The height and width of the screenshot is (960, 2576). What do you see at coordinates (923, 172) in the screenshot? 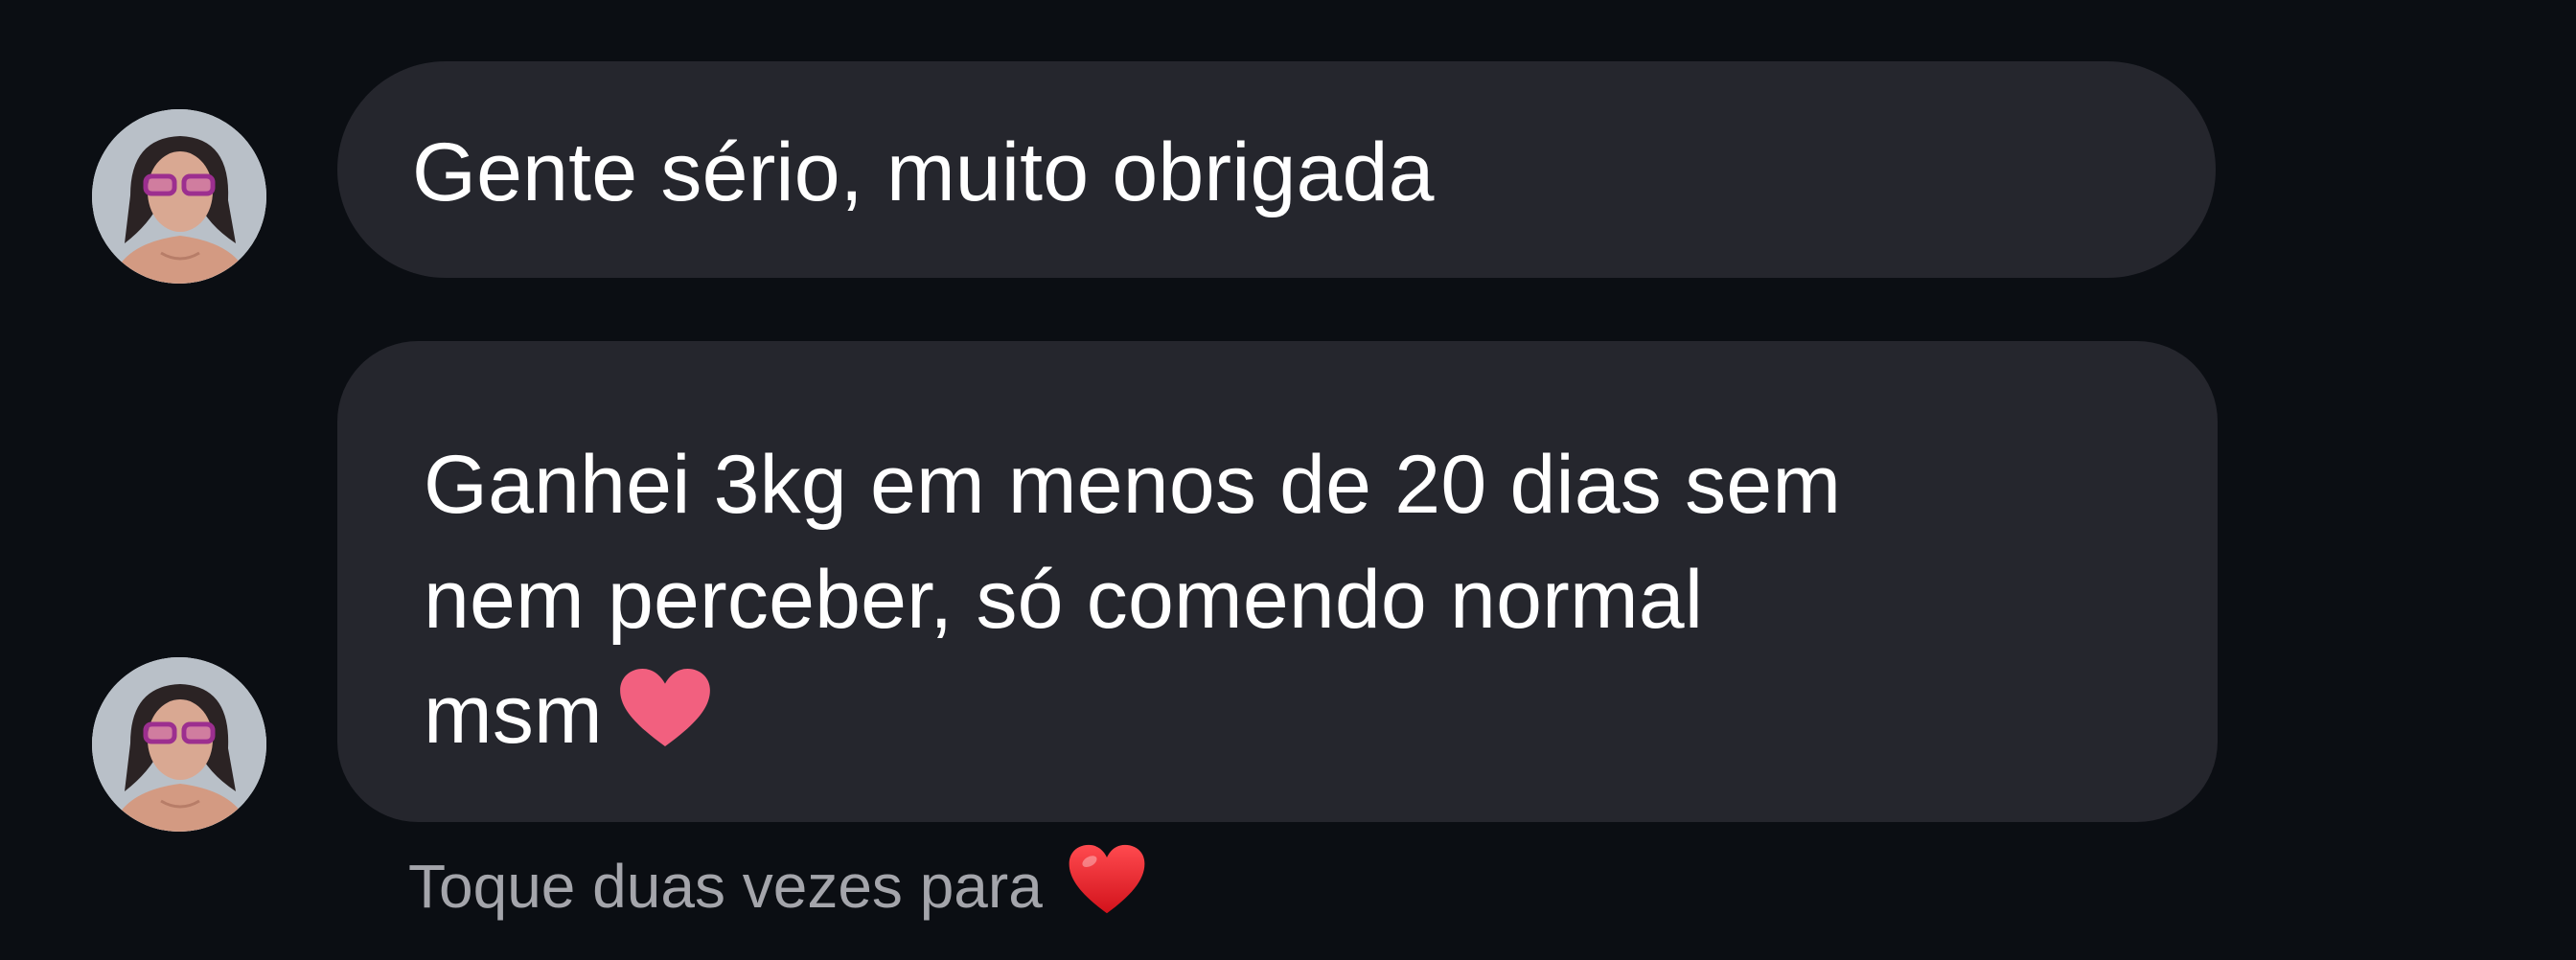
I see `message-text: Gente sério, muito obrigada` at bounding box center [923, 172].